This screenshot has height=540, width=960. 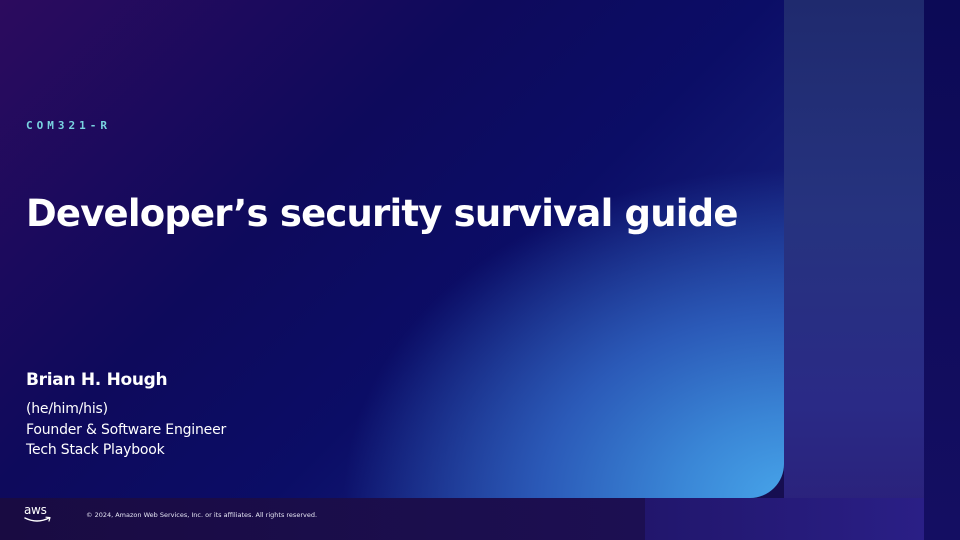 What do you see at coordinates (35, 510) in the screenshot?
I see `aws-logo-text: aws` at bounding box center [35, 510].